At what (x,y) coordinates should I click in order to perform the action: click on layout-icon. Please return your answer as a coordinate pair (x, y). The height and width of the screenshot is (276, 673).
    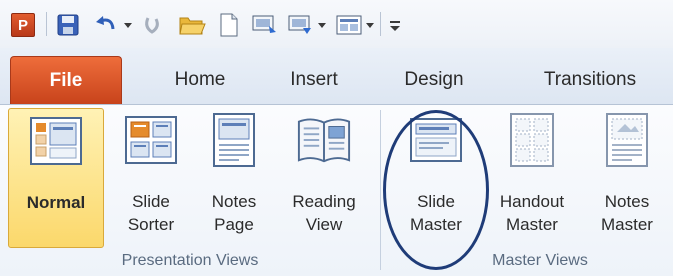
    Looking at the image, I should click on (349, 25).